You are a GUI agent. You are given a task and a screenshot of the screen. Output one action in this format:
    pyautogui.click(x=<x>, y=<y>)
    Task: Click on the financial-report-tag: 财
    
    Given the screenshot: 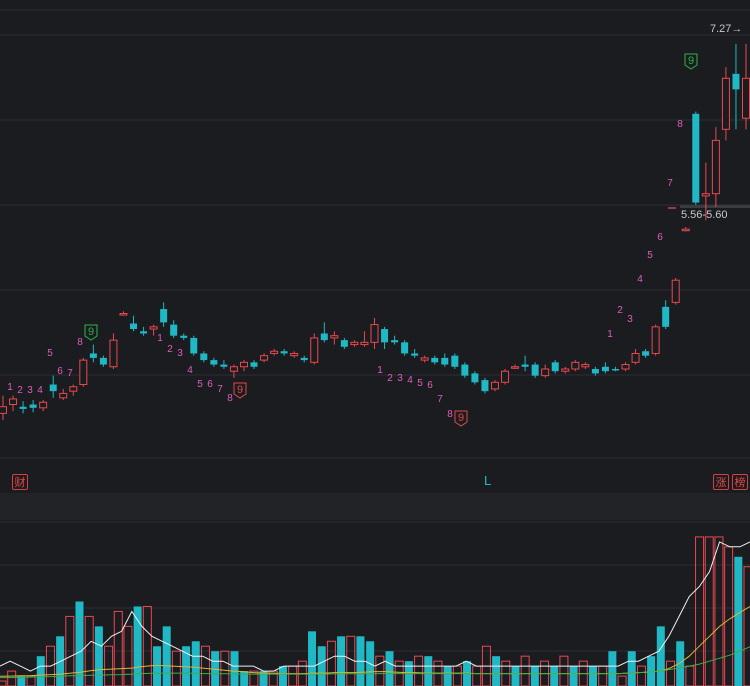 What is the action you would take?
    pyautogui.click(x=20, y=482)
    